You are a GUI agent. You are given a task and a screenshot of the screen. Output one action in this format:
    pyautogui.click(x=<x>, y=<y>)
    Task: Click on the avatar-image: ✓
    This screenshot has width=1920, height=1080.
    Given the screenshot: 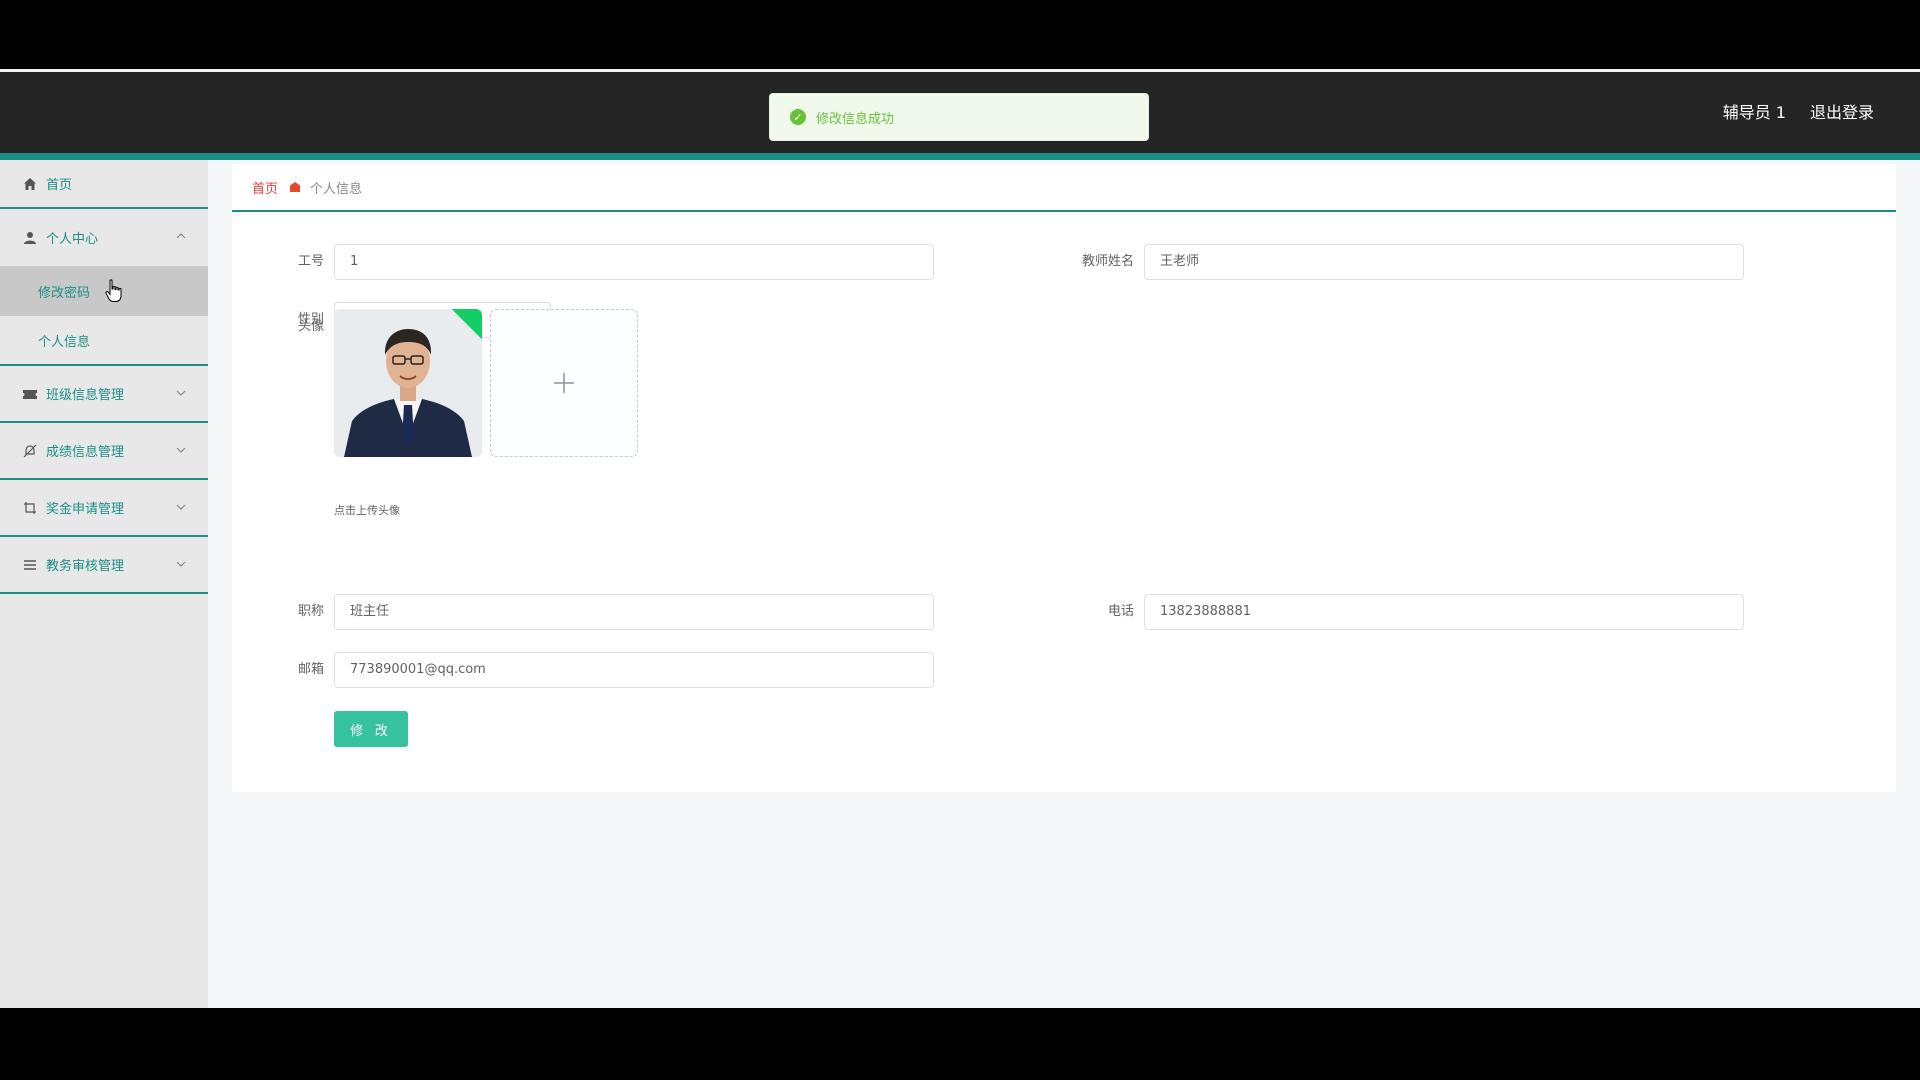 What is the action you would take?
    pyautogui.click(x=408, y=383)
    